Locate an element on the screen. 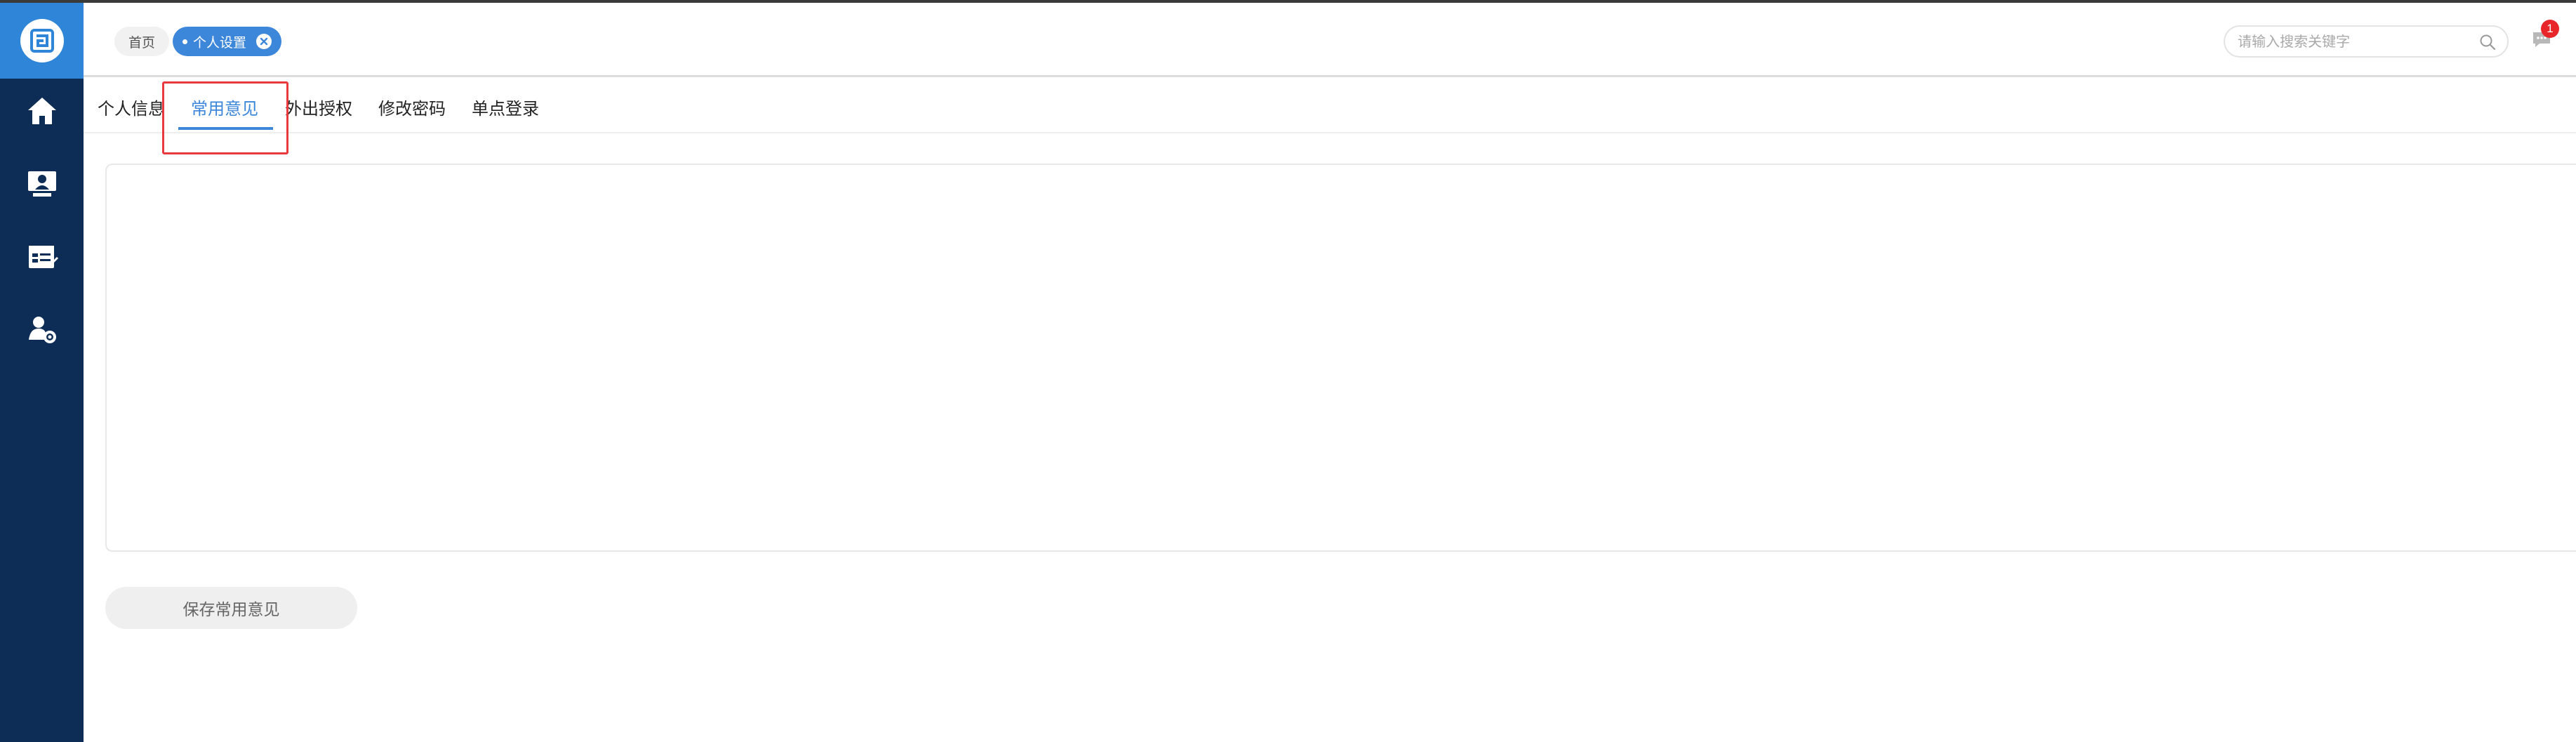 Image resolution: width=2576 pixels, height=742 pixels. breadcrumb-personal-settings: 个人设置 is located at coordinates (228, 41).